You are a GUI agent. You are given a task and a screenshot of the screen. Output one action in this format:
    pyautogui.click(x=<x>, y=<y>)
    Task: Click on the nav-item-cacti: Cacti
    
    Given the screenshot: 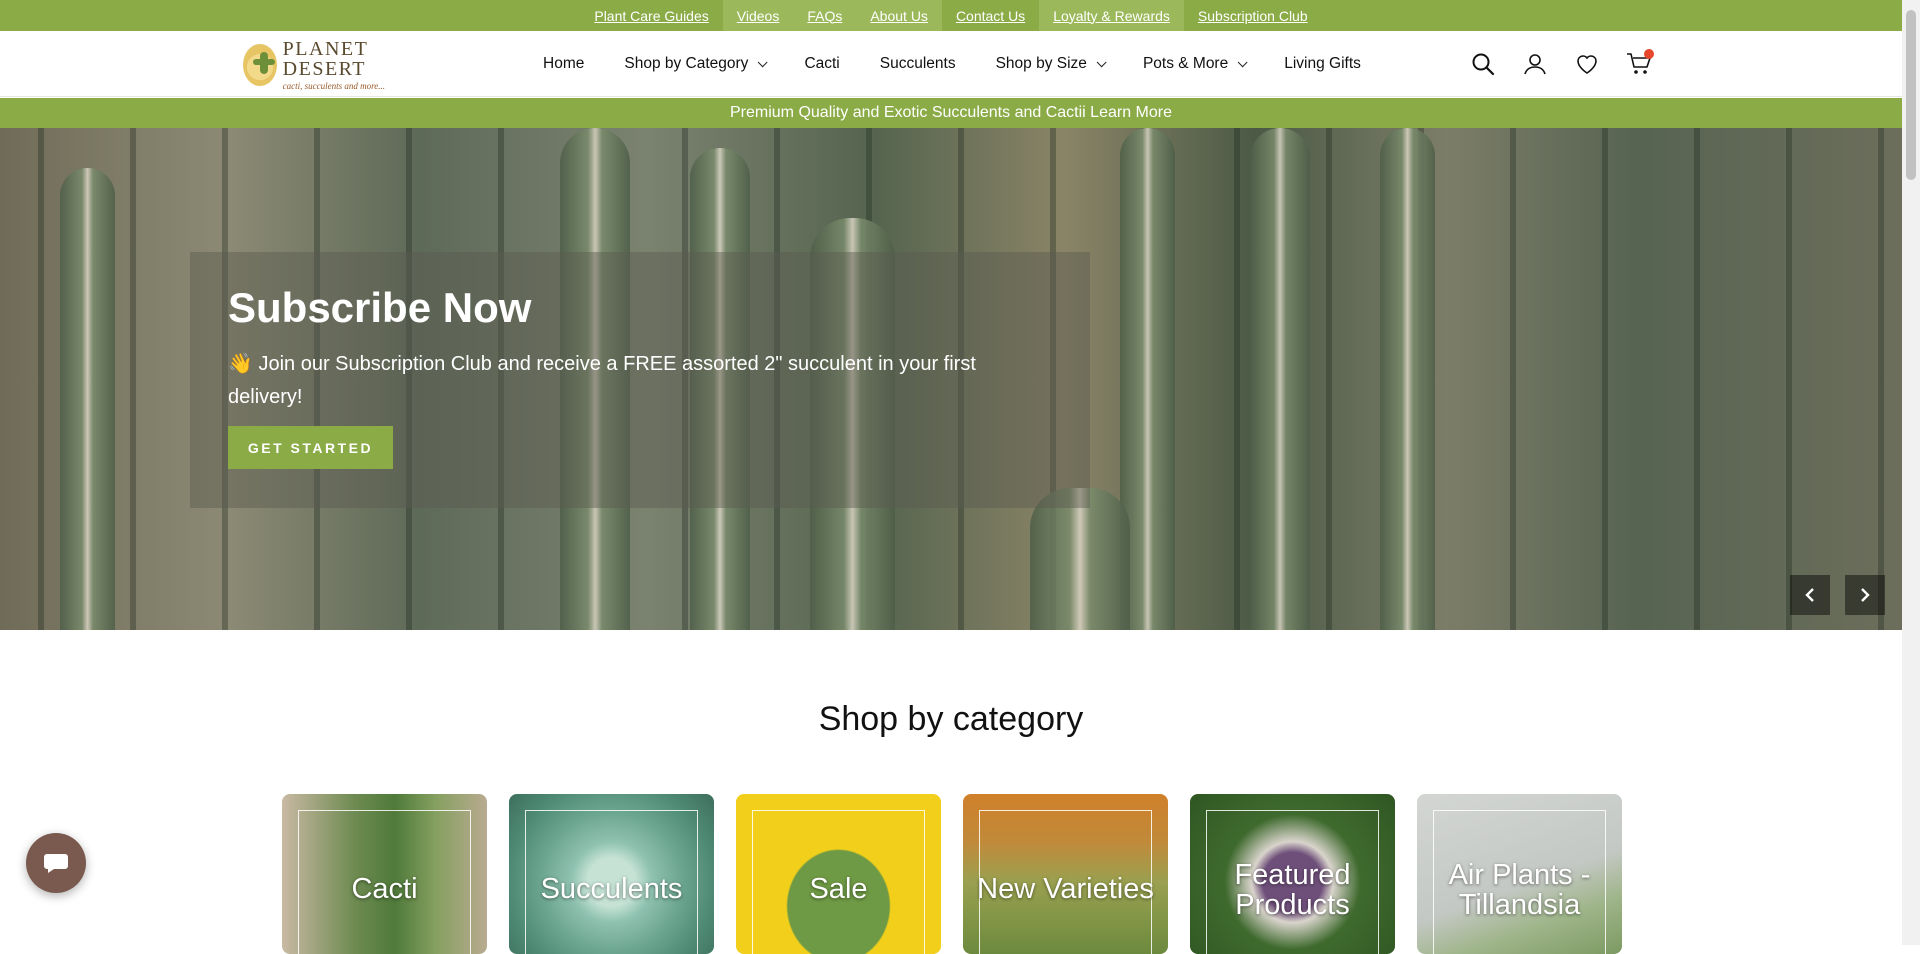 What is the action you would take?
    pyautogui.click(x=821, y=64)
    